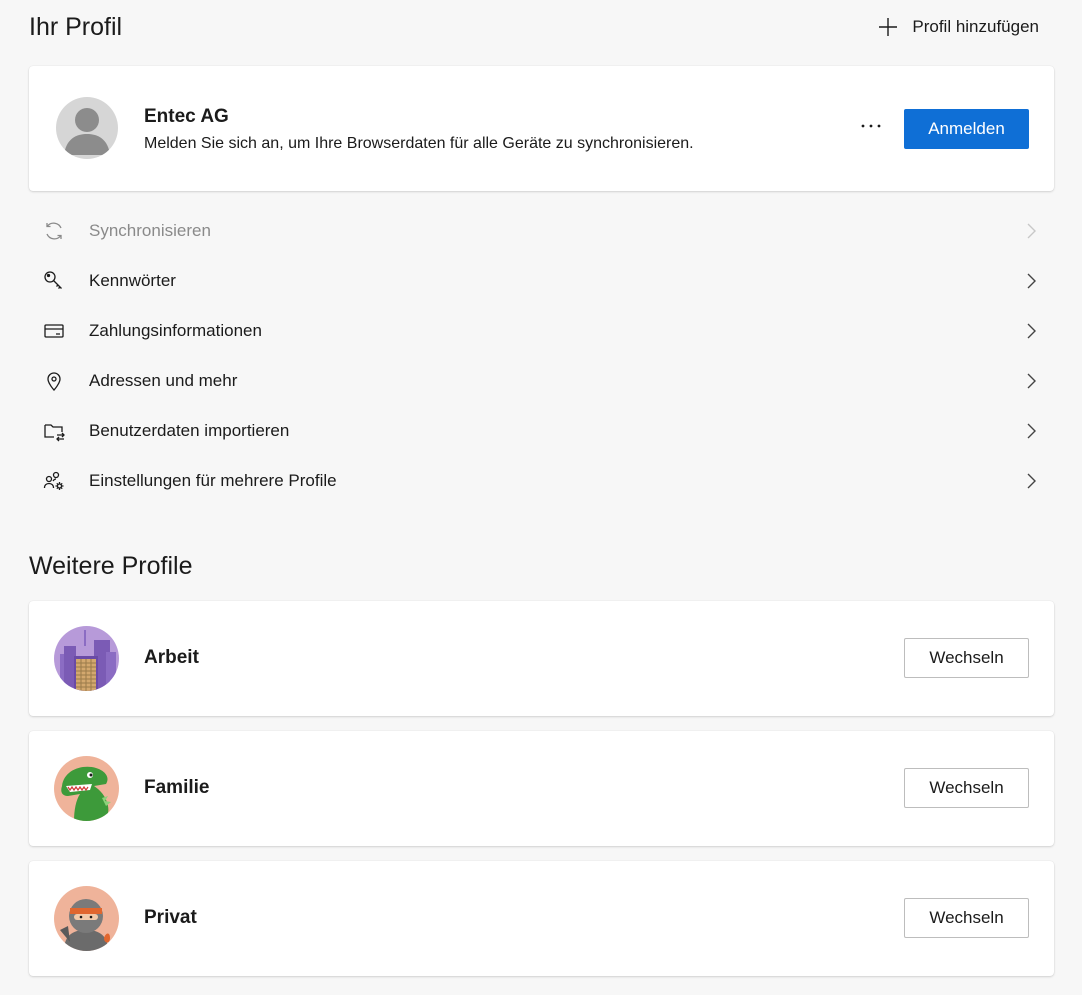  I want to click on more-icon, so click(871, 126).